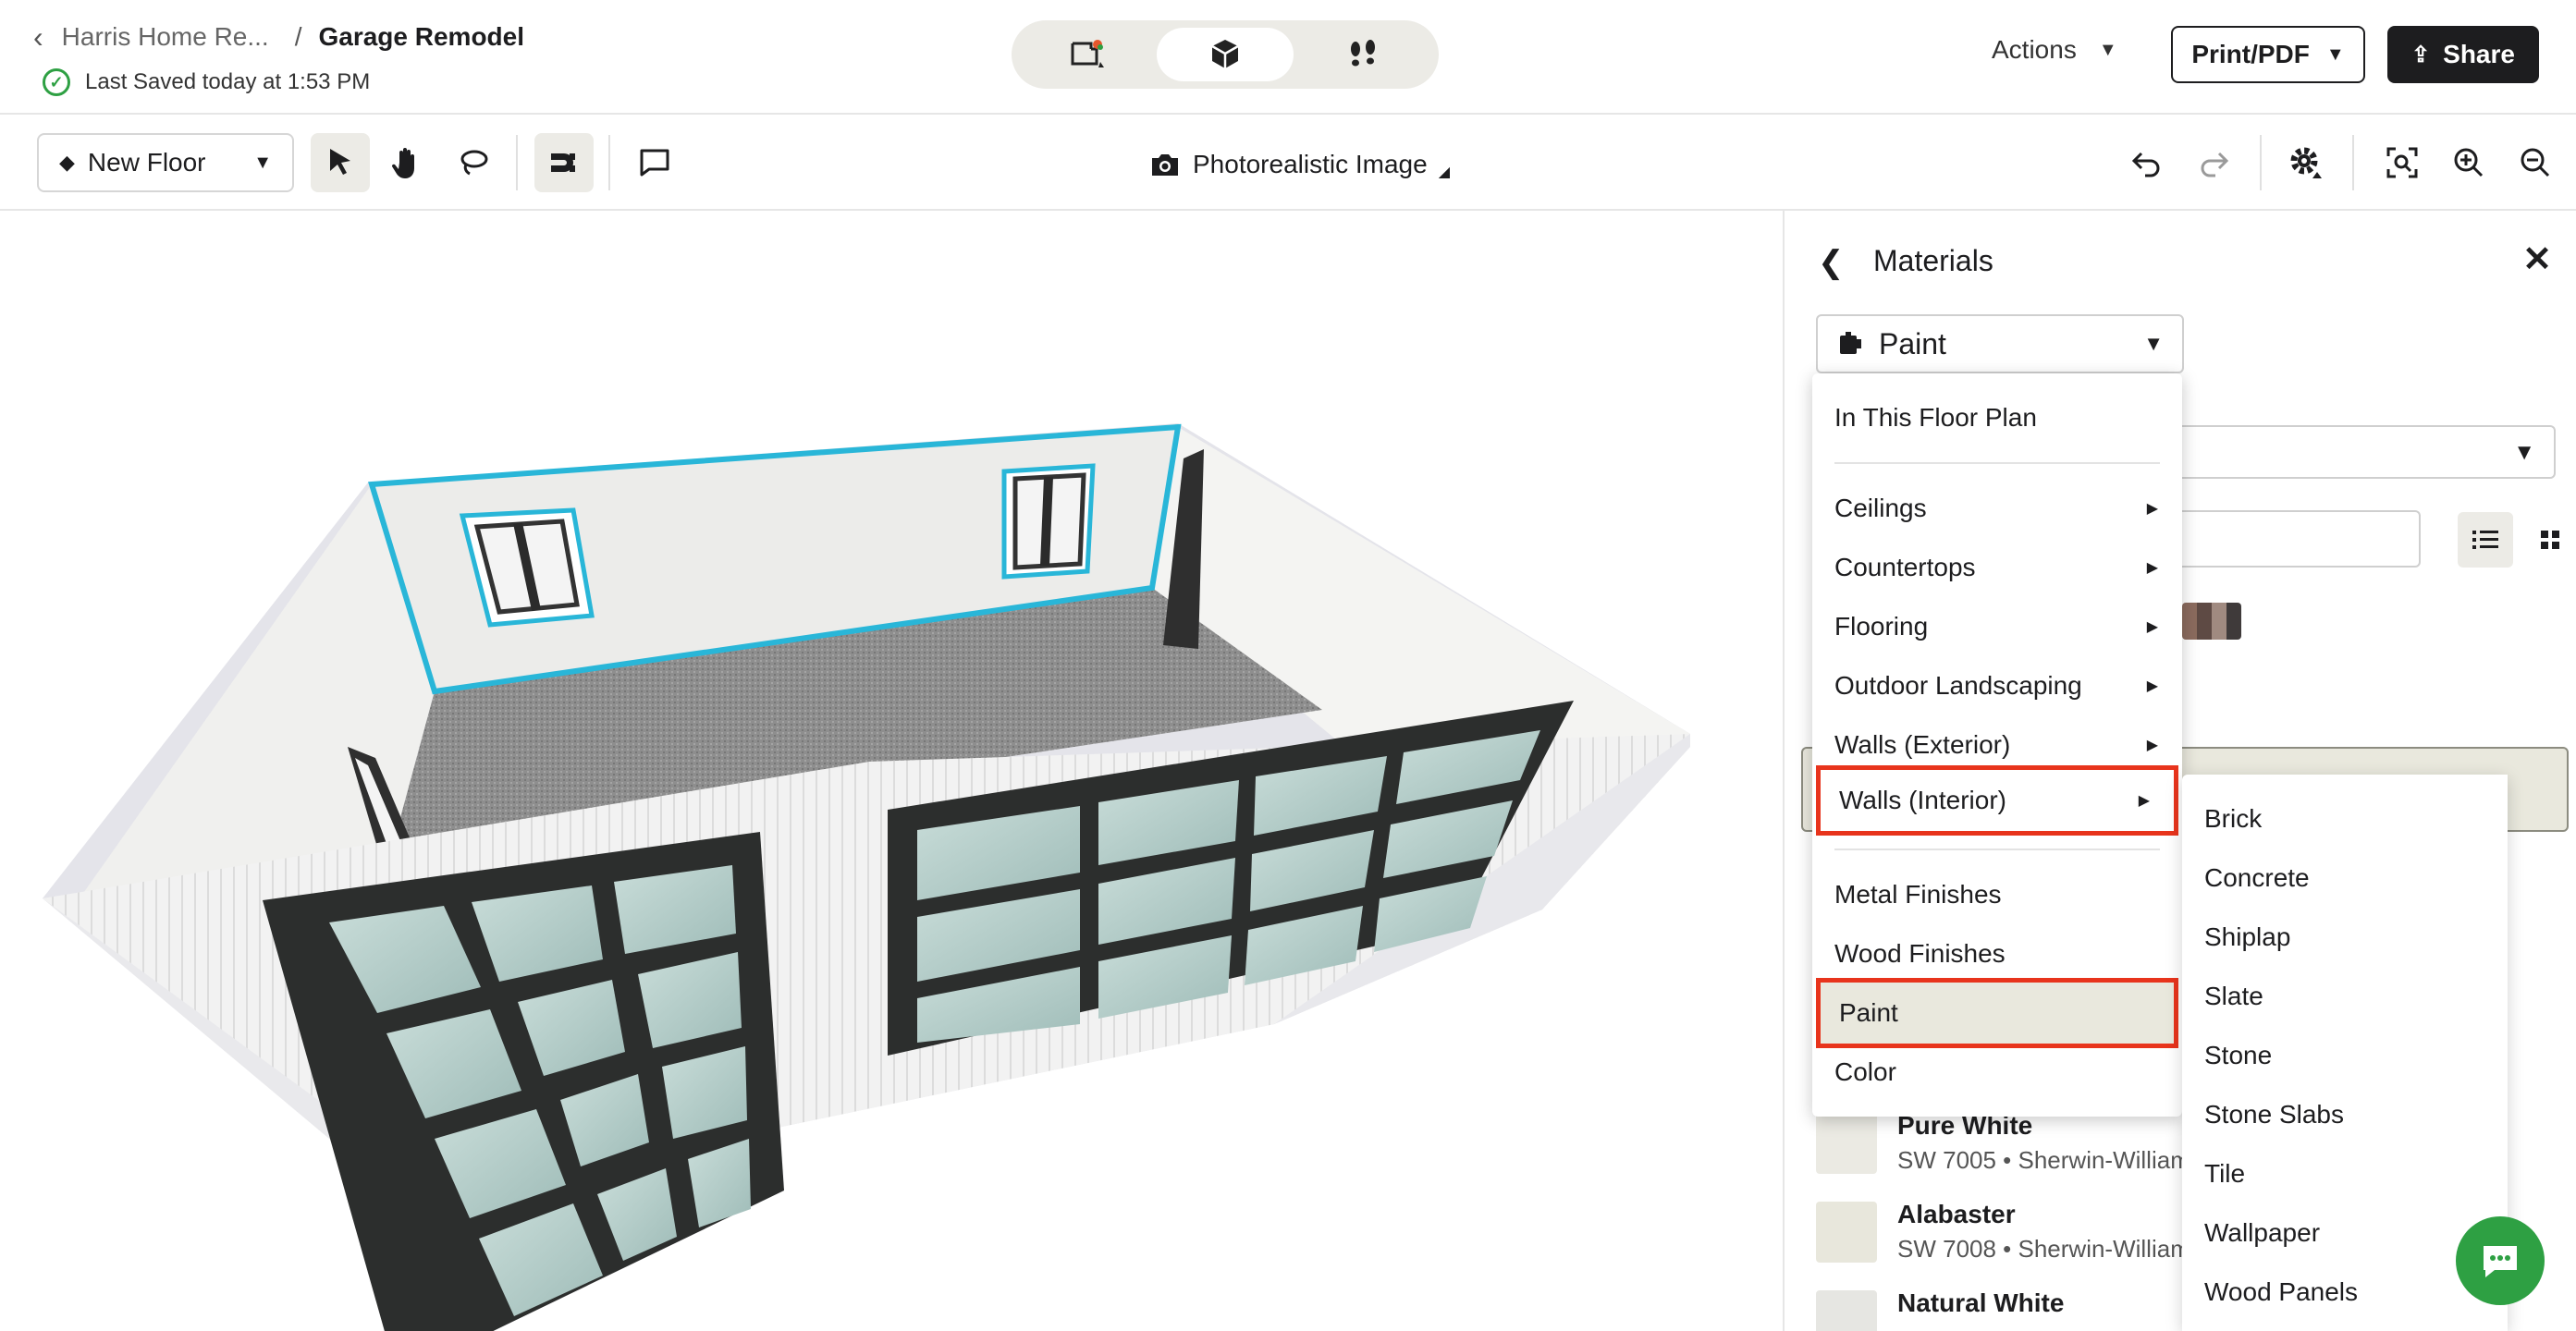 The width and height of the screenshot is (2576, 1331). What do you see at coordinates (2238, 1056) in the screenshot?
I see `submenu-item-stone: Stone` at bounding box center [2238, 1056].